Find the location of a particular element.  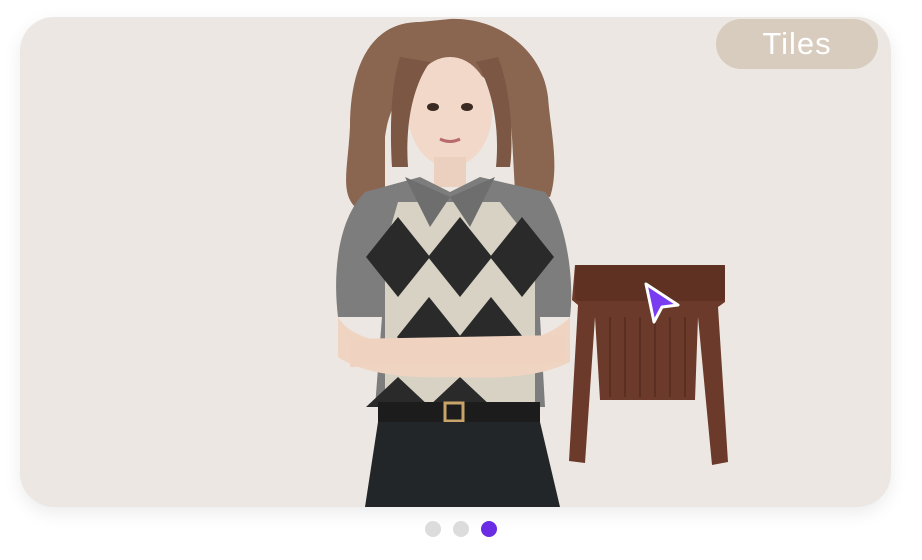

carousel-pagination is located at coordinates (461, 529).